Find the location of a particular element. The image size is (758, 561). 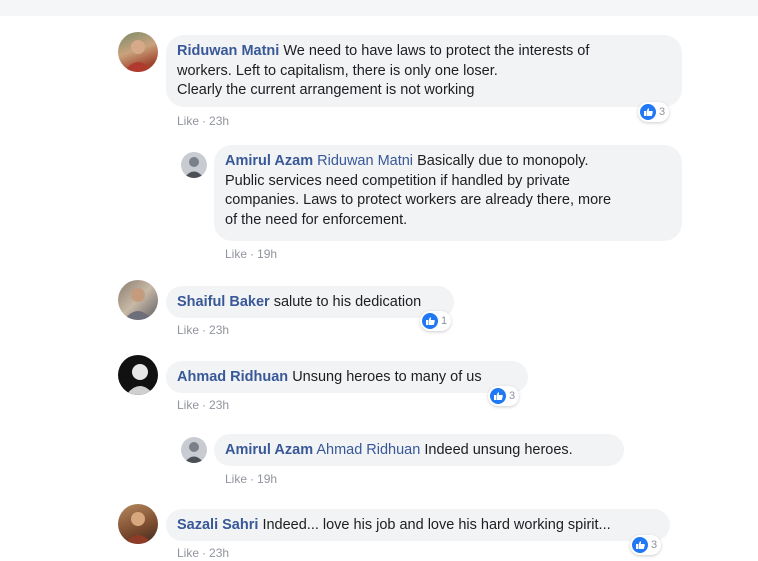

comment-text-line: salute to his dedication is located at coordinates (347, 302).